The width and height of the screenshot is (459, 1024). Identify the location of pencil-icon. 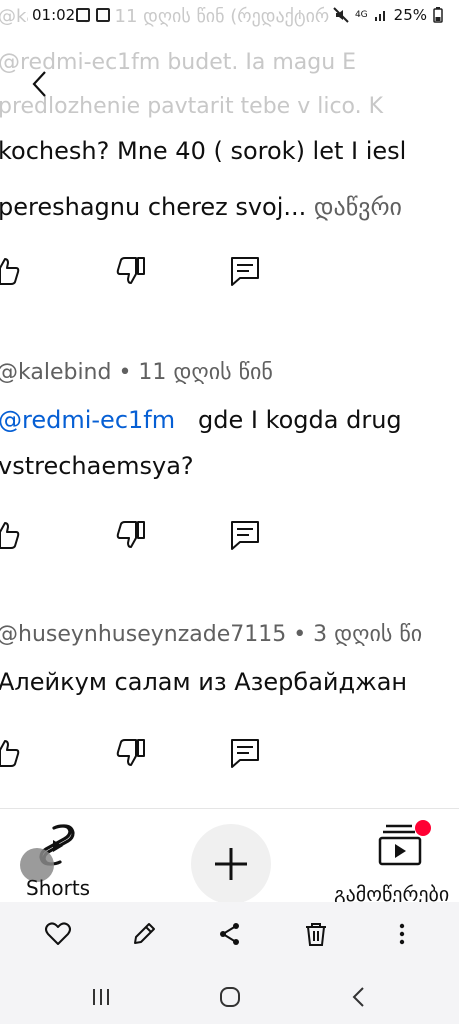
(144, 933).